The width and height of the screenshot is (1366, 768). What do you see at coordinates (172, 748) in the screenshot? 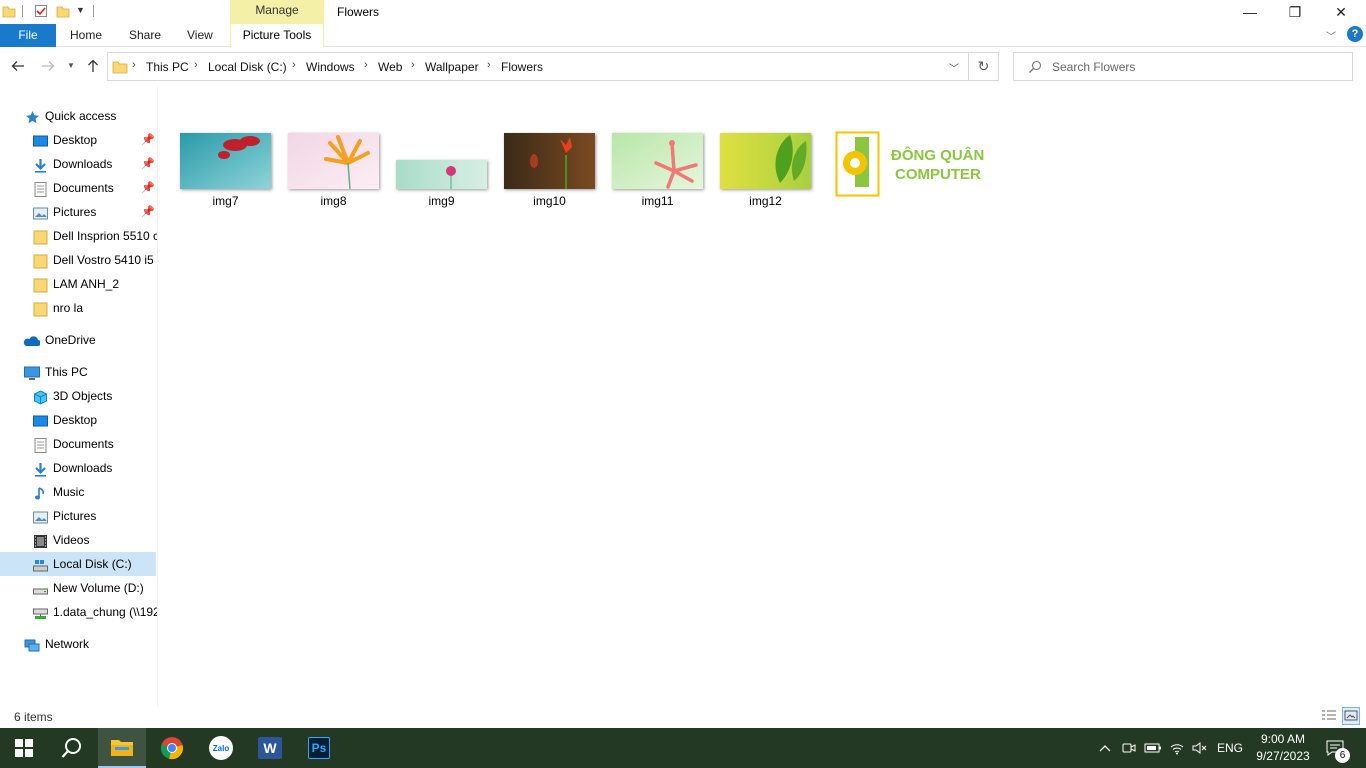
I see `chrome-taskbar-button` at bounding box center [172, 748].